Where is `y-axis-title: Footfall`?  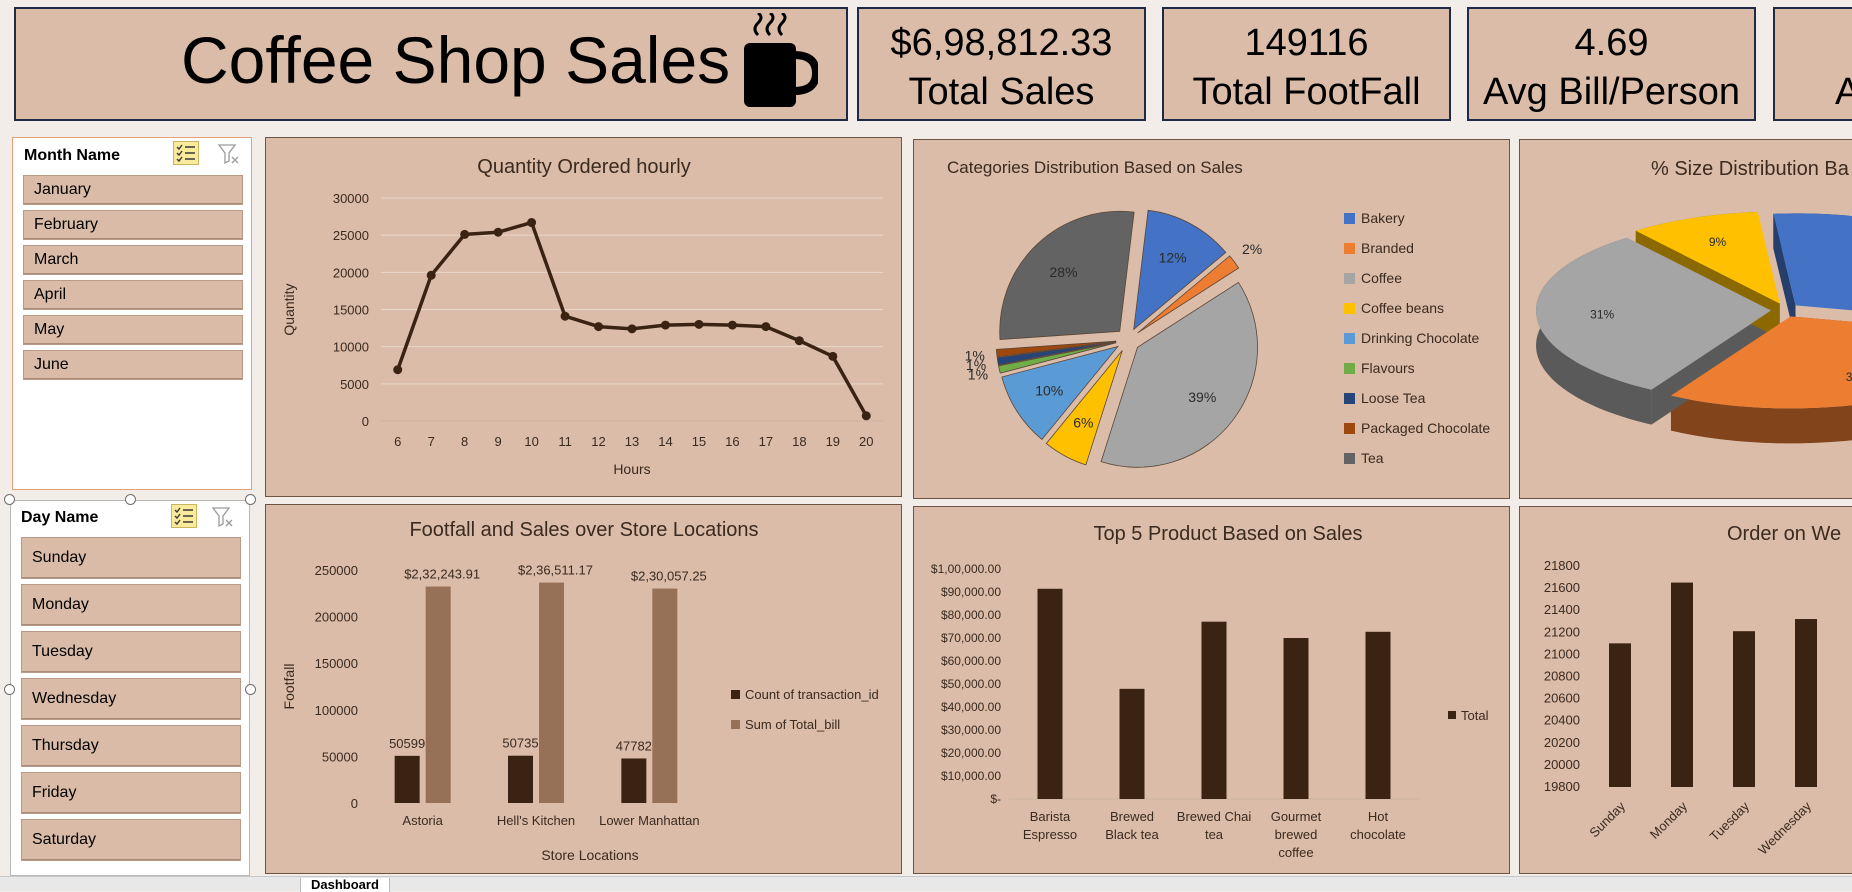
y-axis-title: Footfall is located at coordinates (289, 687).